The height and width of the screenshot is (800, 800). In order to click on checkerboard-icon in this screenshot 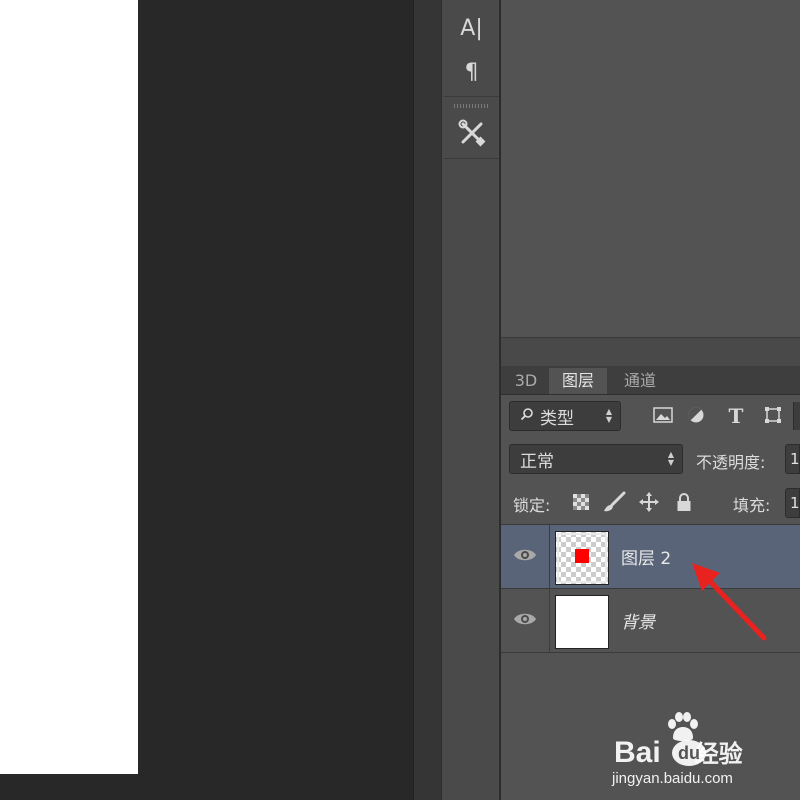, I will do `click(581, 504)`.